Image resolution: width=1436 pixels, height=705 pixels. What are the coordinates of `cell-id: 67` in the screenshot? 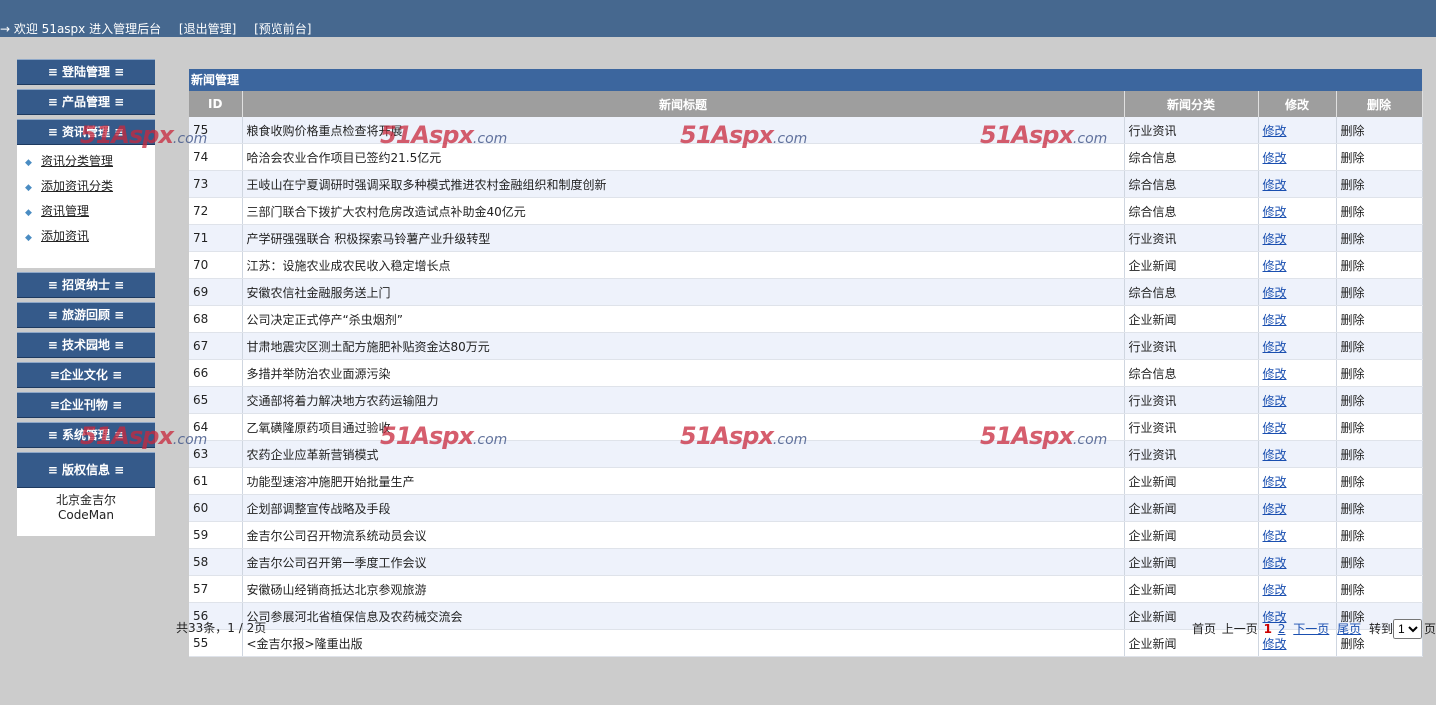 It's located at (201, 346).